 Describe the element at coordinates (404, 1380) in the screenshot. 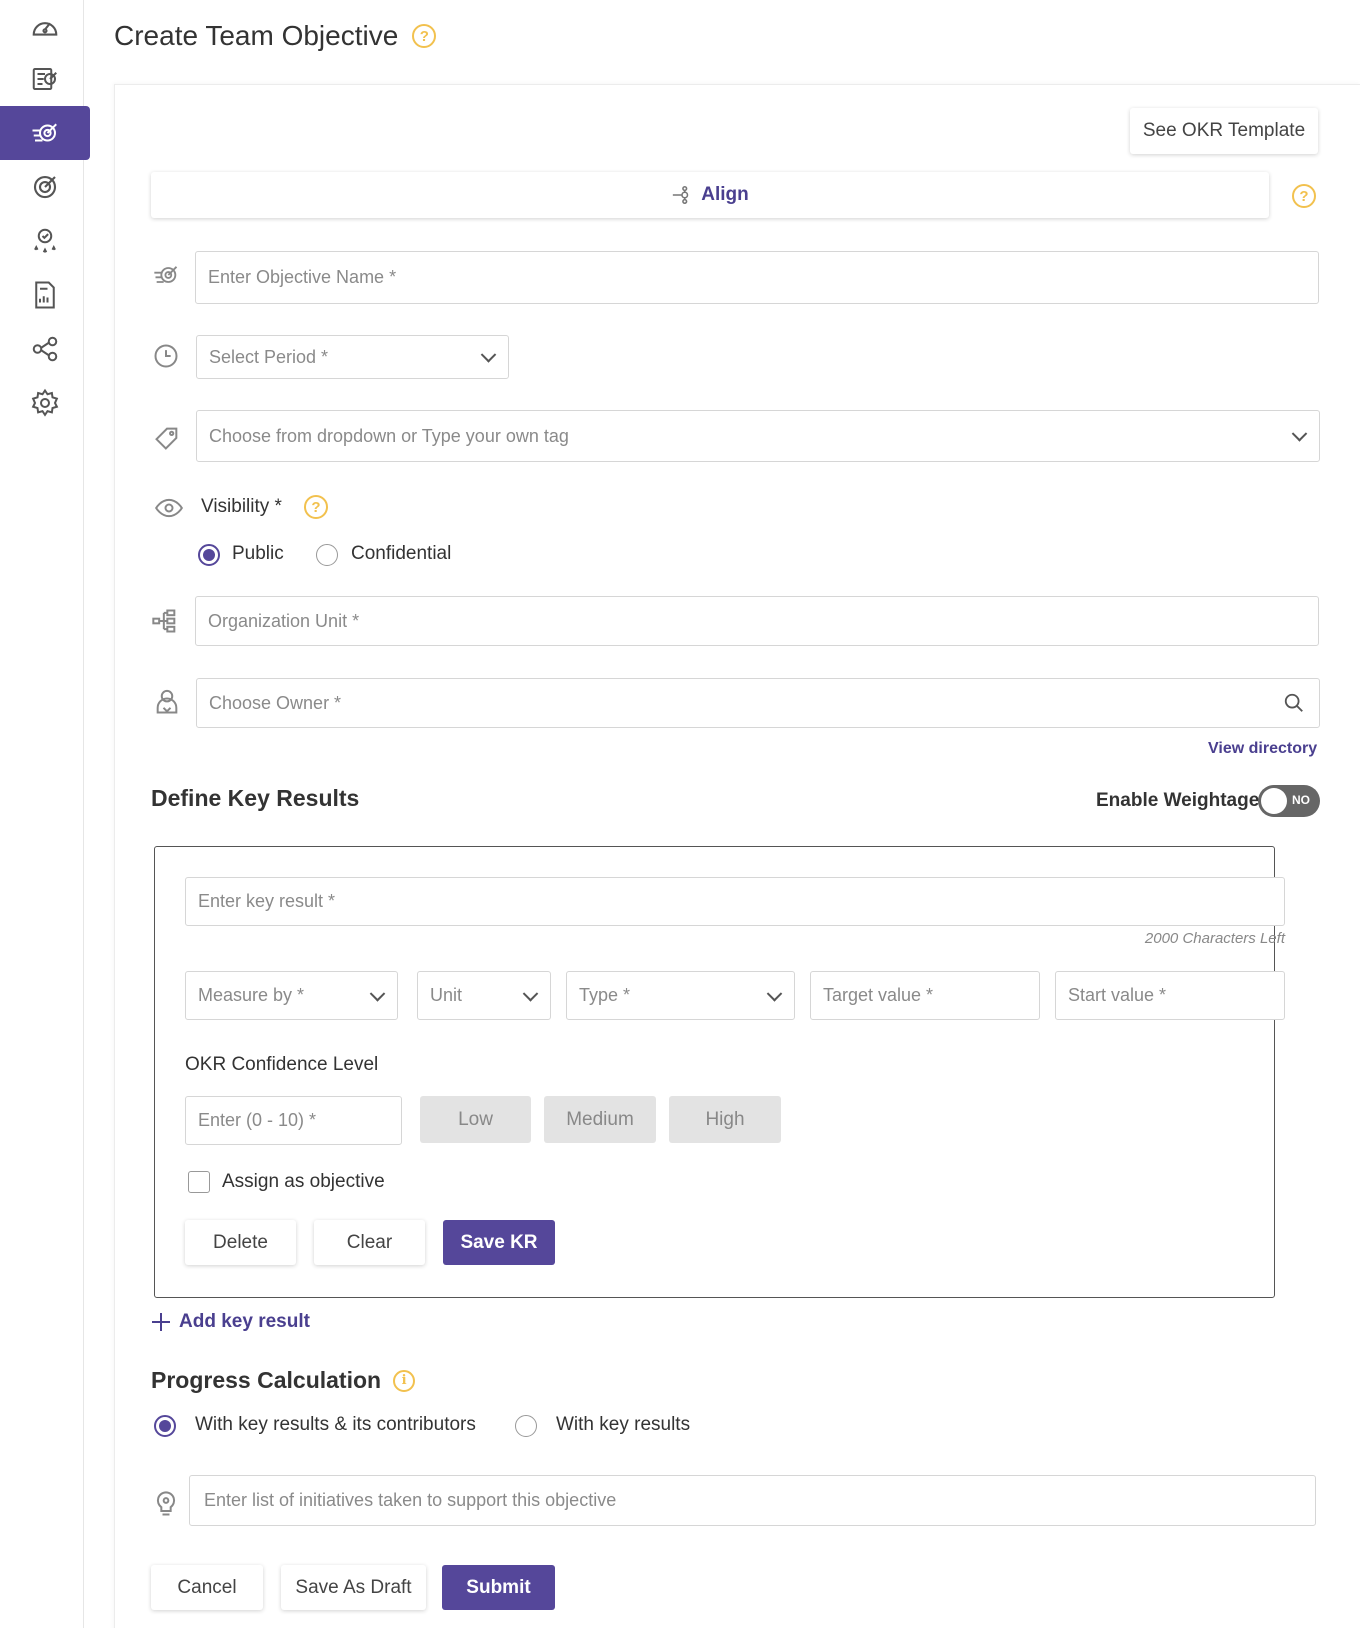

I see `info-icon: i` at that location.